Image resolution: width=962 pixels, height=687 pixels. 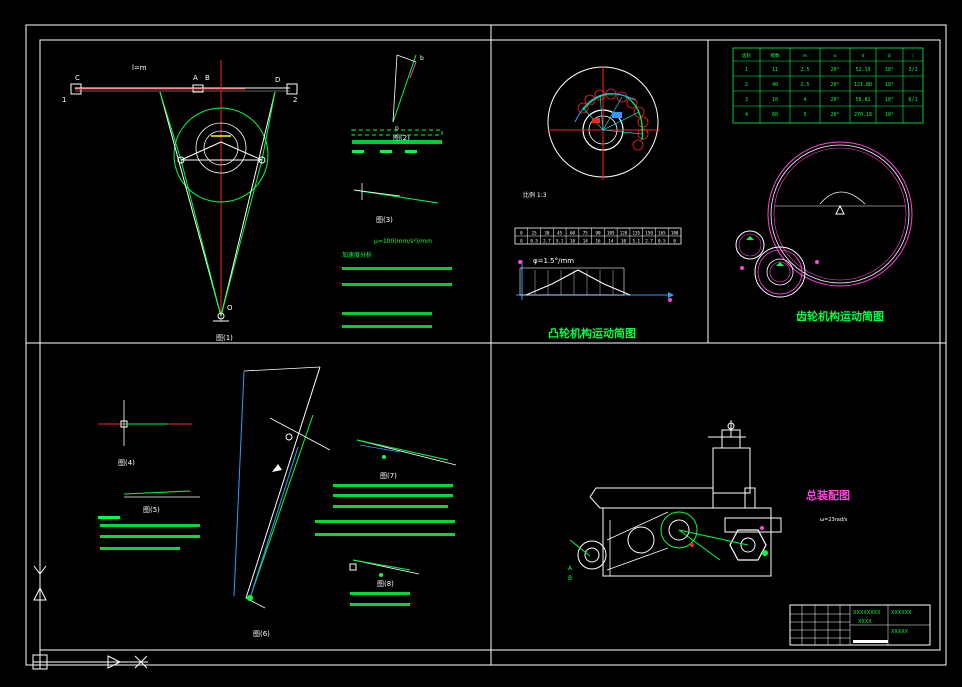 What do you see at coordinates (397, 128) in the screenshot?
I see `velocity-p-label: p` at bounding box center [397, 128].